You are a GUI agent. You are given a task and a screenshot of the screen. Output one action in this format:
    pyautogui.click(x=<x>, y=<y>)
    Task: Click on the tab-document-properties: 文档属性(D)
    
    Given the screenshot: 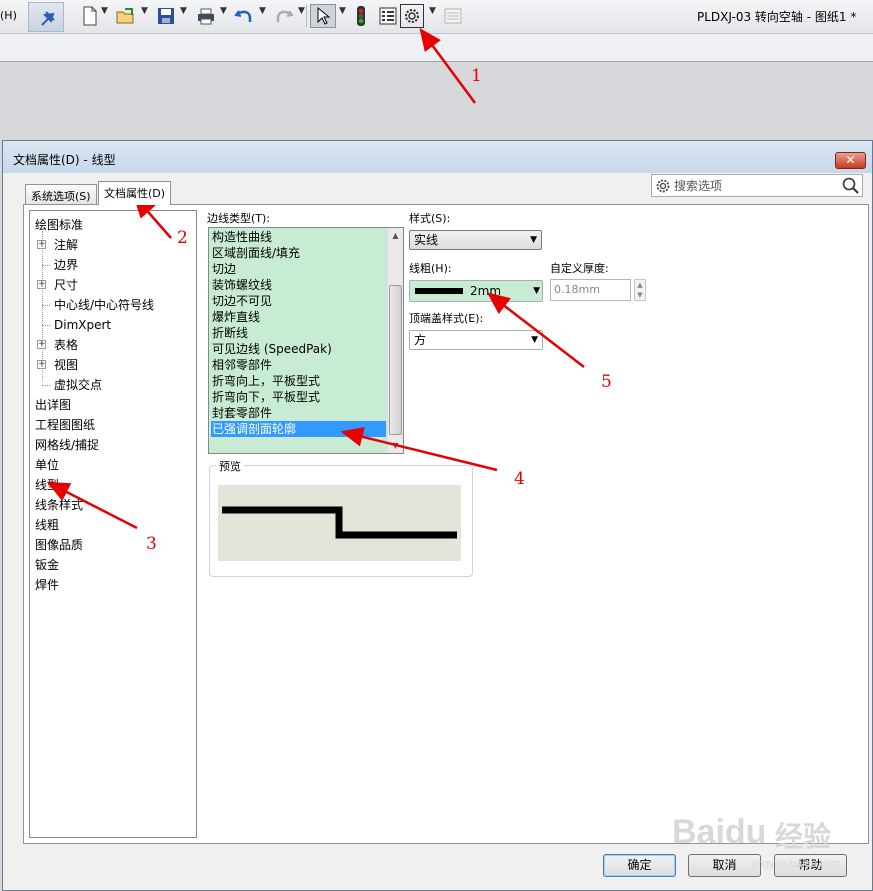 What is the action you would take?
    pyautogui.click(x=135, y=193)
    